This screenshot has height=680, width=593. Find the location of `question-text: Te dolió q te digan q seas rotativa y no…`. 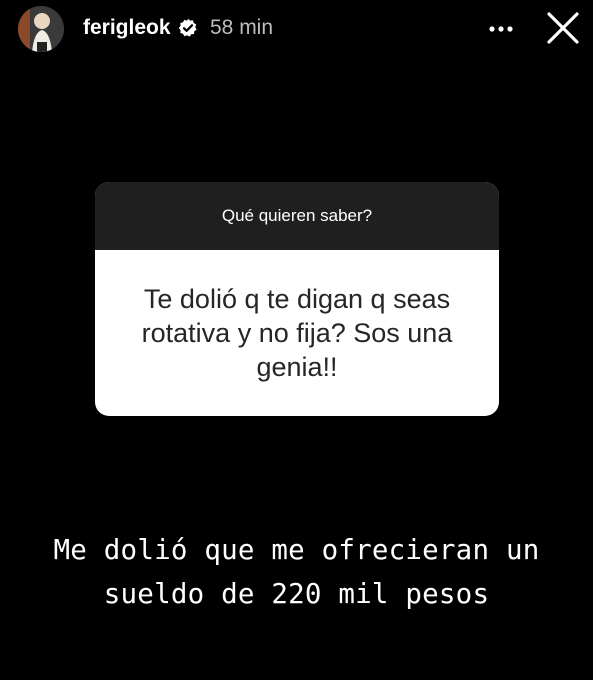

question-text: Te dolió q te digan q seas rotativa y no… is located at coordinates (297, 333).